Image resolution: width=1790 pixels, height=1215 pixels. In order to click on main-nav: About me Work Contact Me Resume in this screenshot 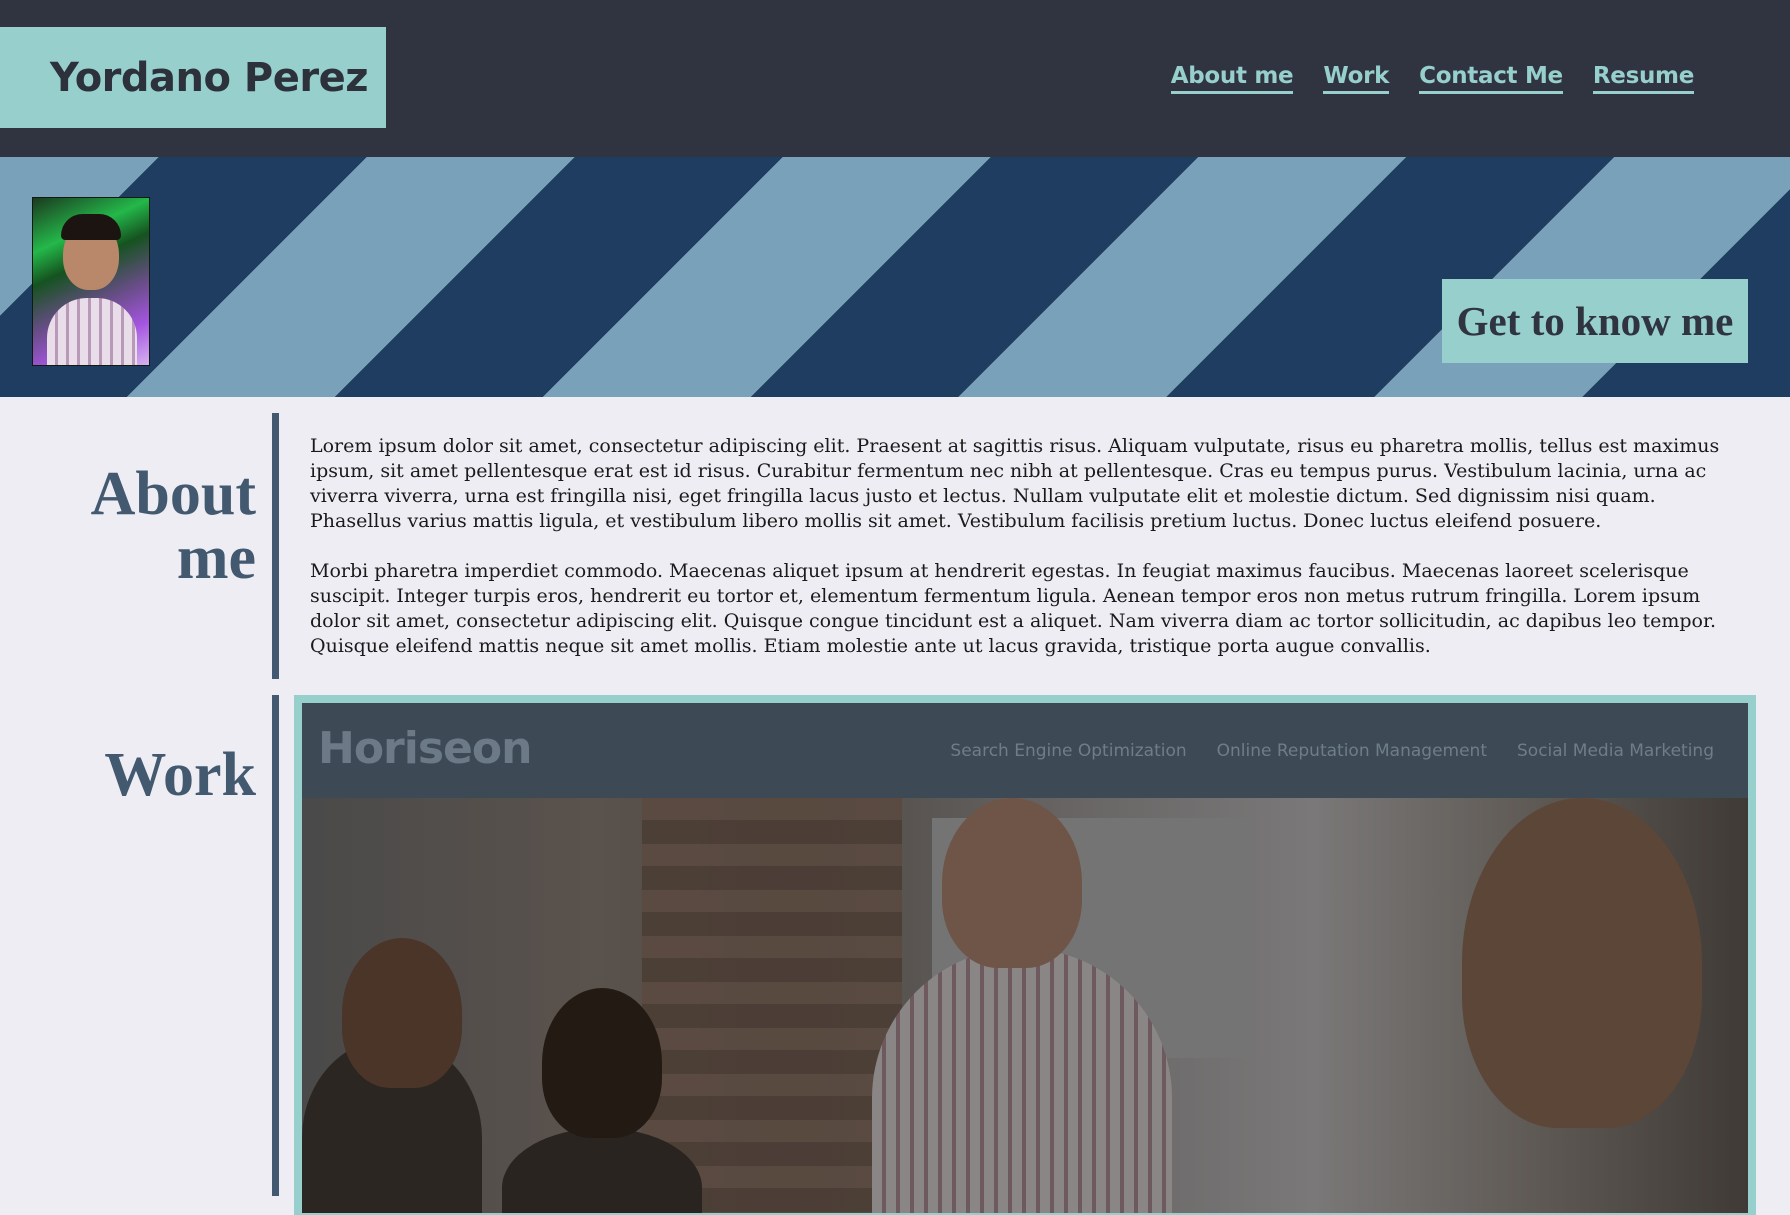, I will do `click(1432, 78)`.